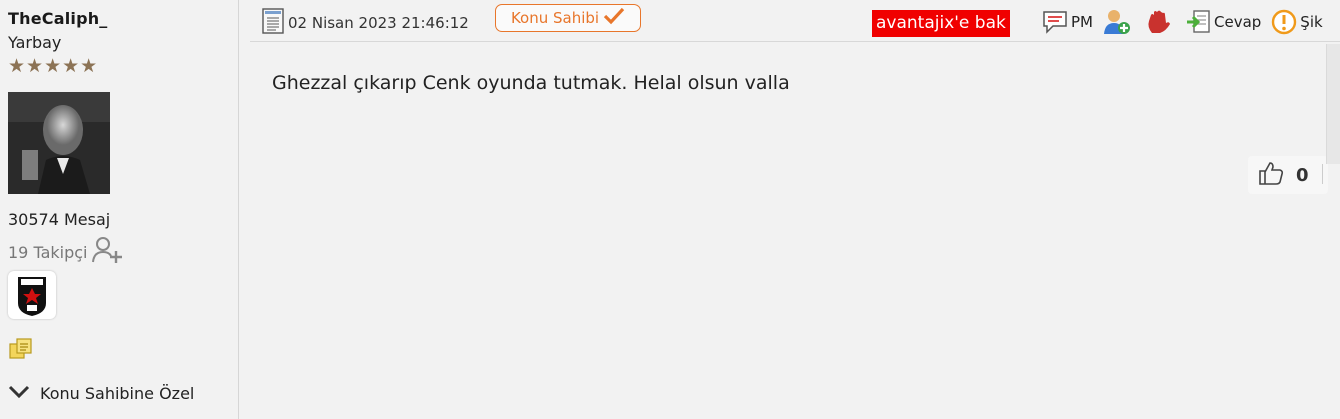 The height and width of the screenshot is (419, 1340). I want to click on report-button: Şik, so click(1297, 22).